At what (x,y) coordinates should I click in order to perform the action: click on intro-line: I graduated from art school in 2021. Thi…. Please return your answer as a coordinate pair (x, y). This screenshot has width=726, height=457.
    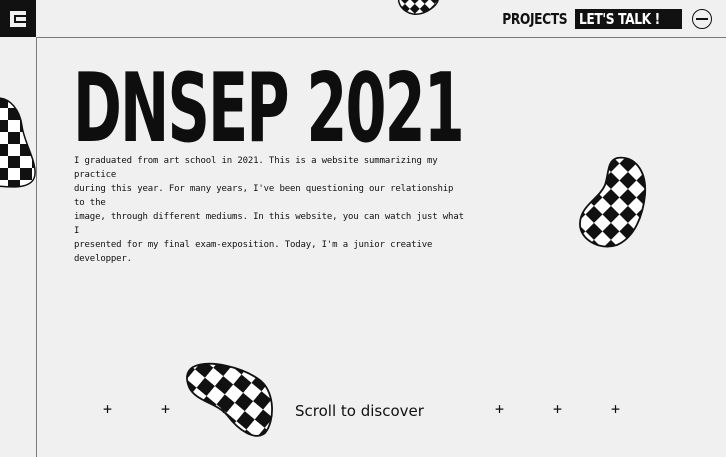
    Looking at the image, I should click on (256, 168).